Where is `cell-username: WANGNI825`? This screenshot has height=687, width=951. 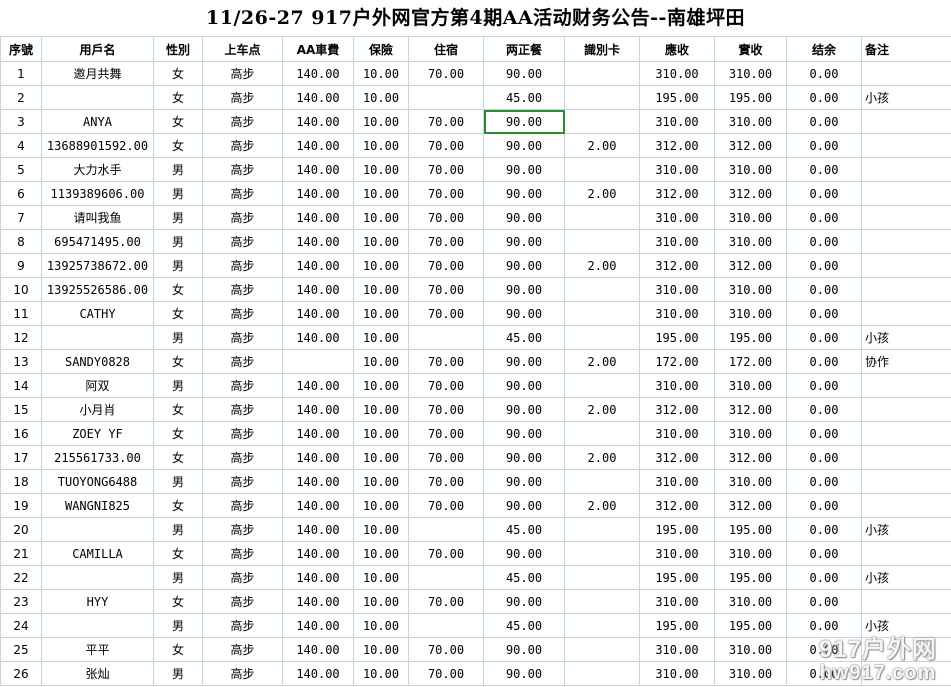 cell-username: WANGNI825 is located at coordinates (97, 505).